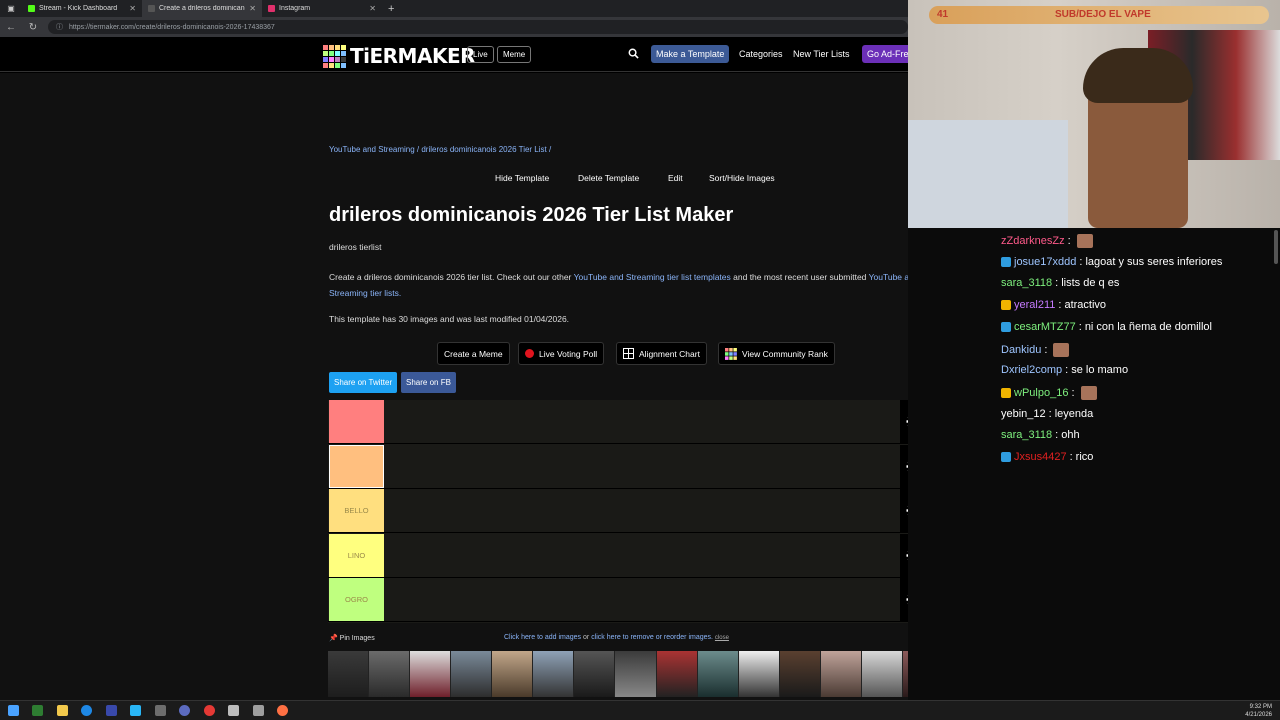 The width and height of the screenshot is (1280, 720). Describe the element at coordinates (78, 8) in the screenshot. I see `tab-title: Stream - Kick Dashboard` at that location.